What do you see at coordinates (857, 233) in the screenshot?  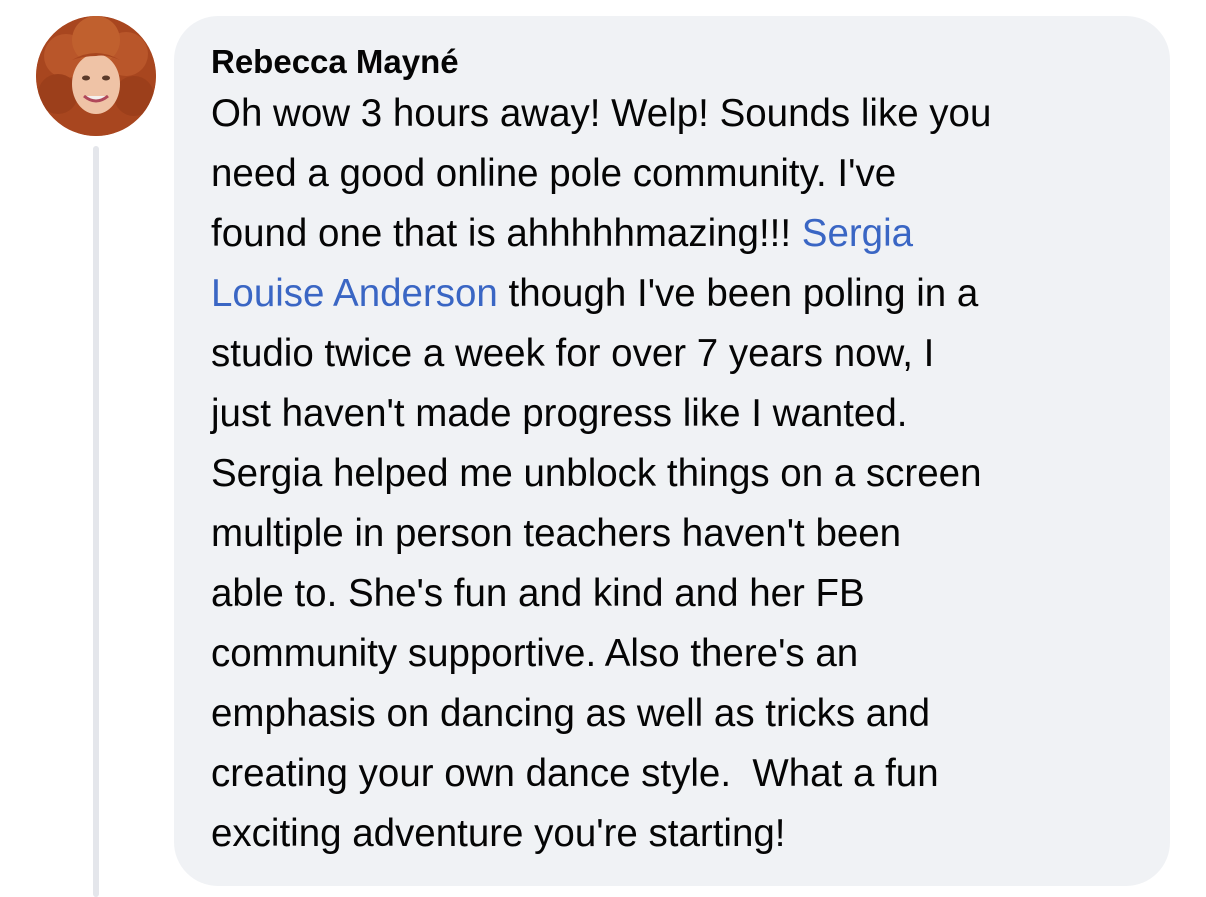 I see `mention-link: Sergia` at bounding box center [857, 233].